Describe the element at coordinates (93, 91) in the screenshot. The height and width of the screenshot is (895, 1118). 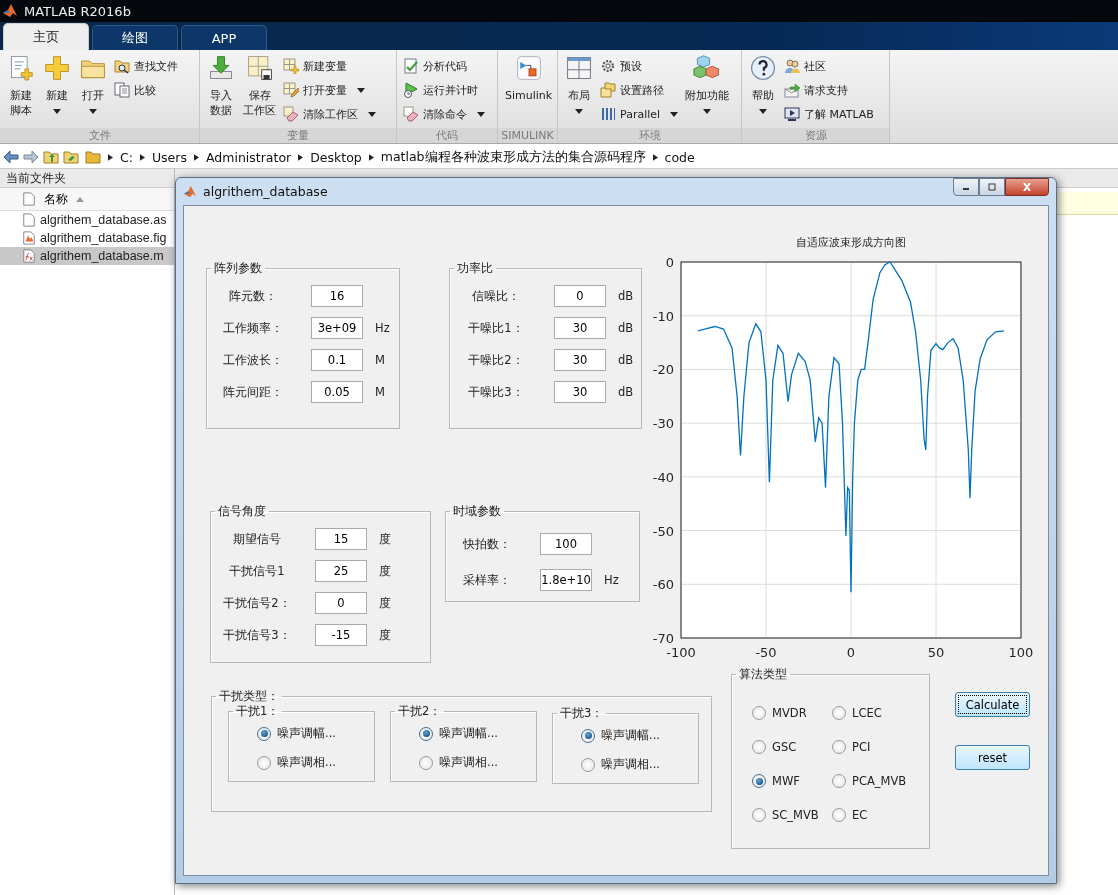
I see `toolstrip-button: 打开` at that location.